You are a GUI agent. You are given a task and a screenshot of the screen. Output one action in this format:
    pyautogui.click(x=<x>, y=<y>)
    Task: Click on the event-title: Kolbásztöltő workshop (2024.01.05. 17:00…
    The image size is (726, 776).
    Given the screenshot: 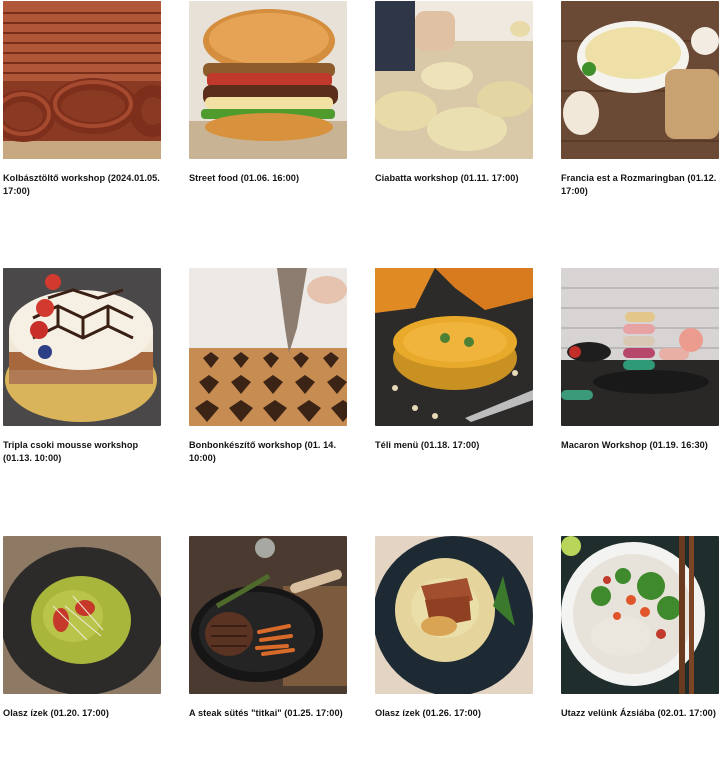 What is the action you would take?
    pyautogui.click(x=83, y=185)
    